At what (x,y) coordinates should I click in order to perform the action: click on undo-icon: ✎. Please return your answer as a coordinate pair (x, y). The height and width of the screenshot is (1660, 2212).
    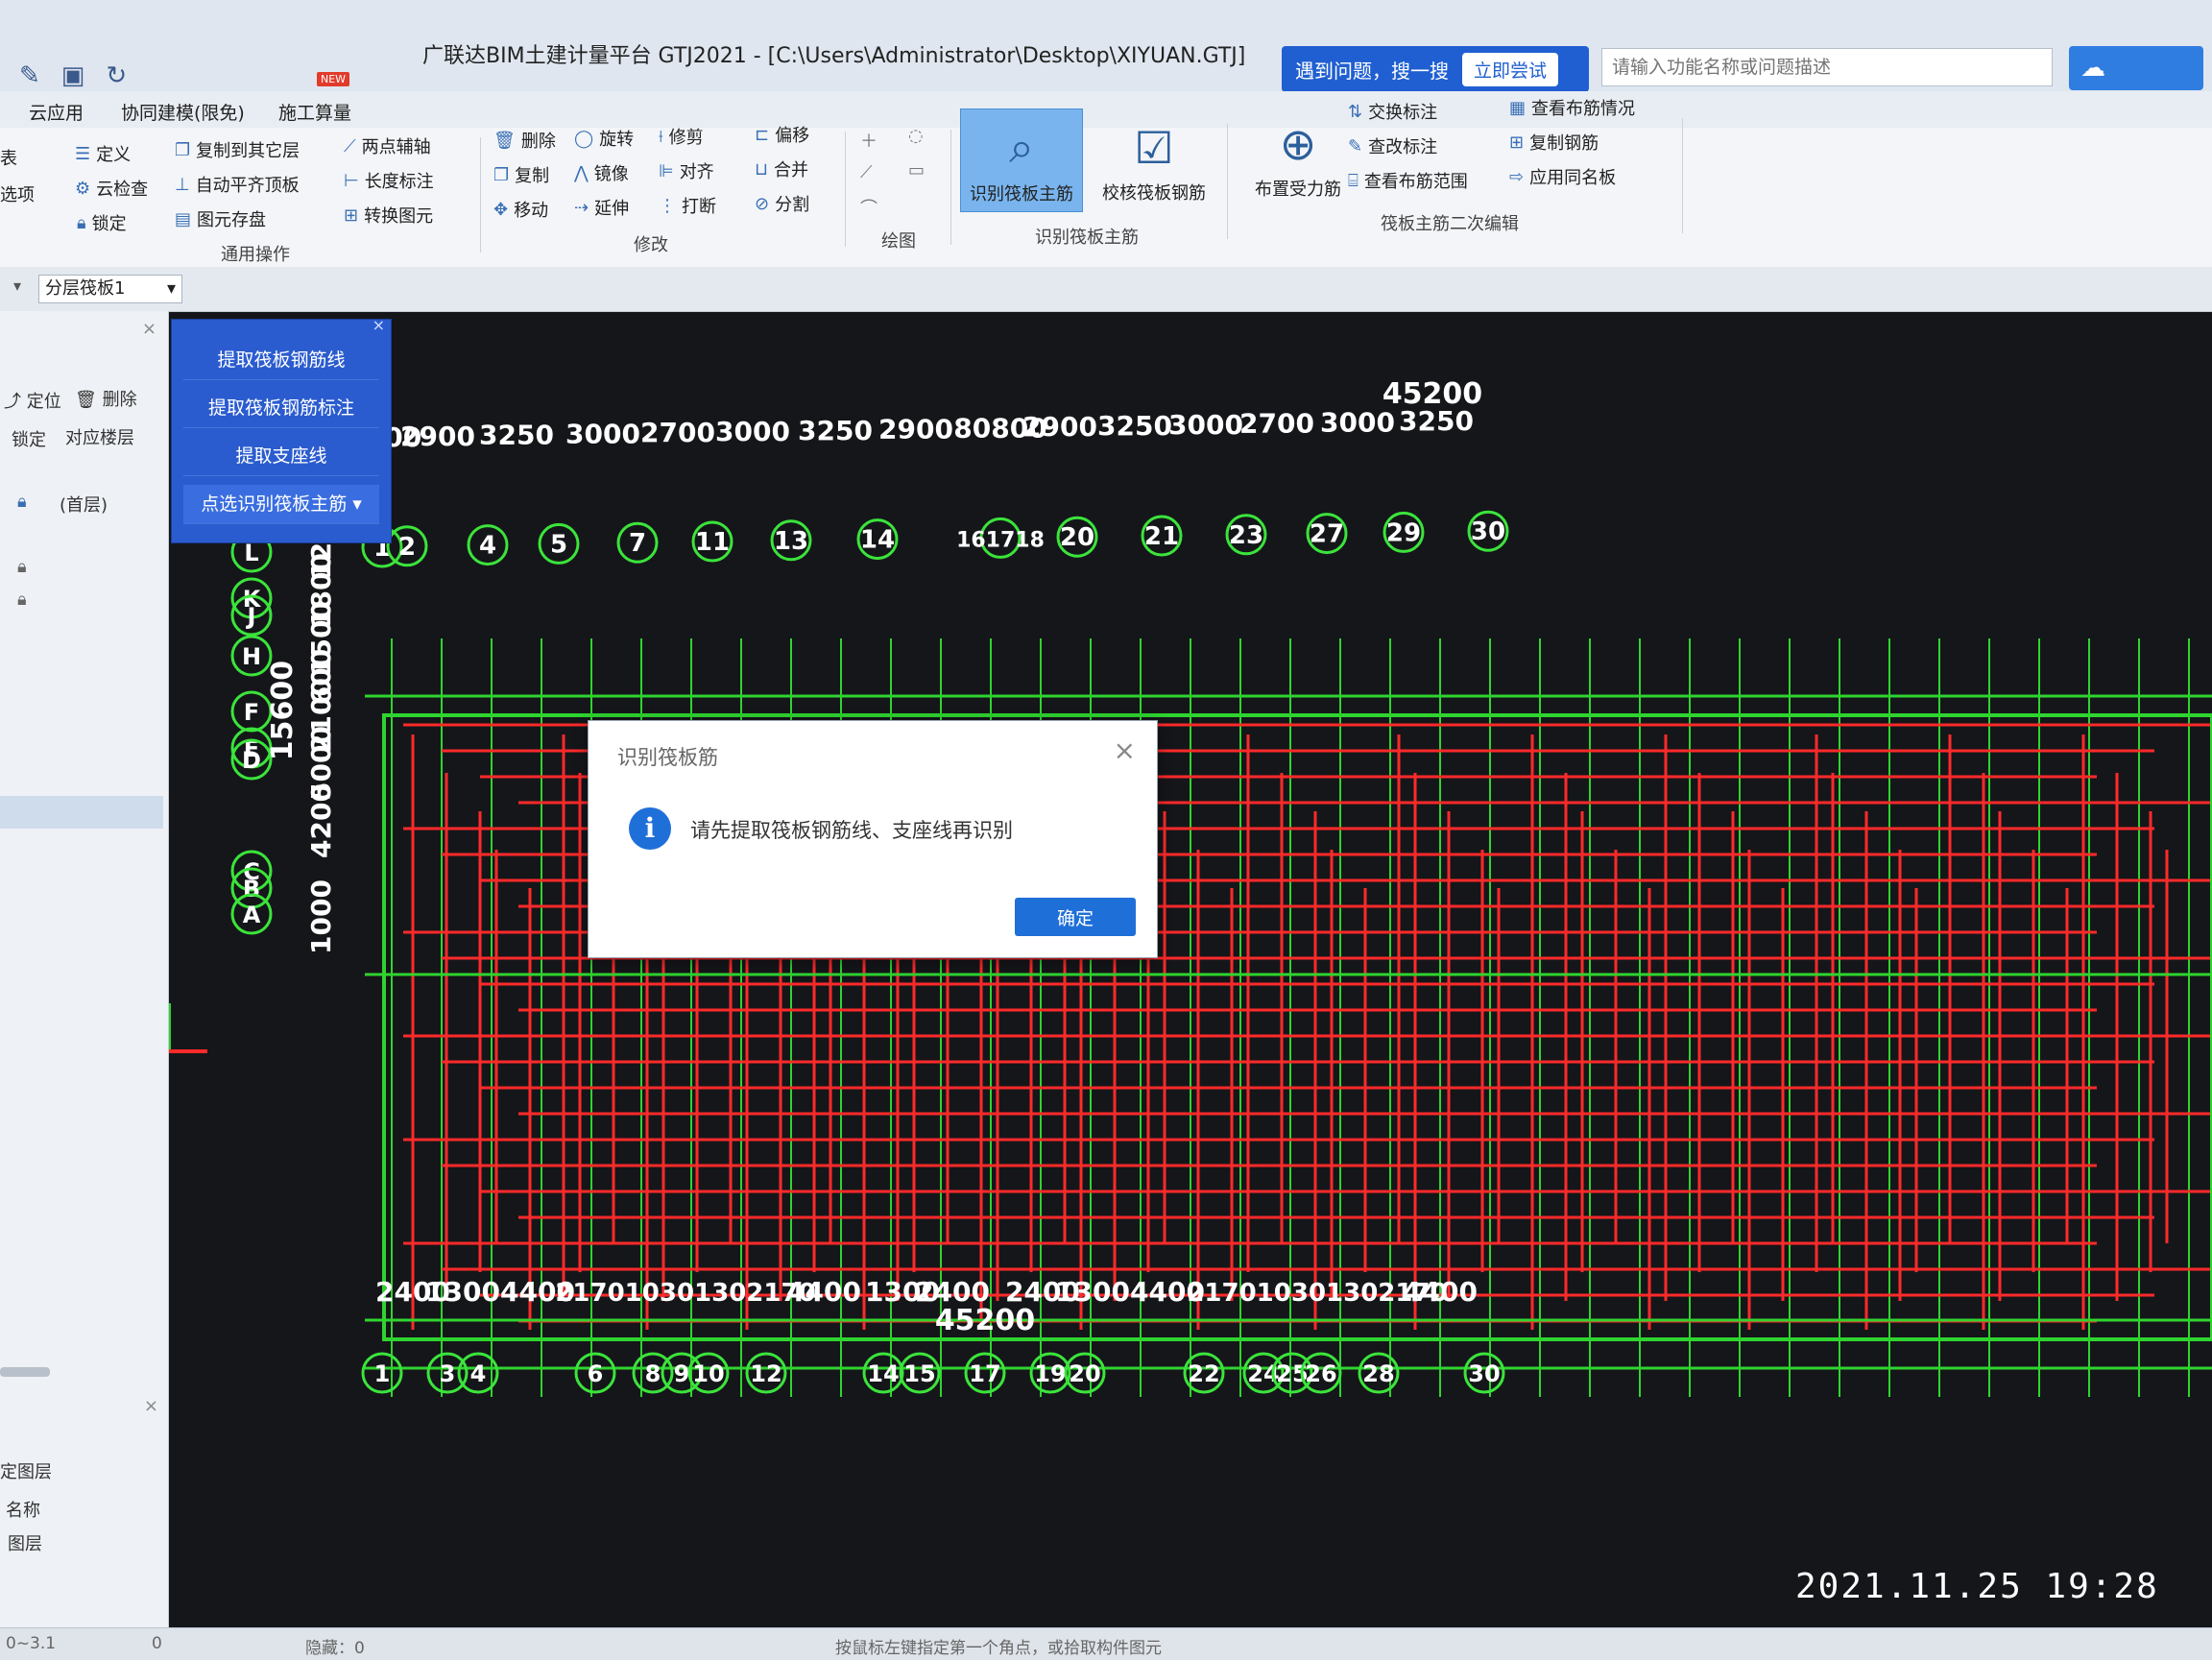
    Looking at the image, I should click on (30, 75).